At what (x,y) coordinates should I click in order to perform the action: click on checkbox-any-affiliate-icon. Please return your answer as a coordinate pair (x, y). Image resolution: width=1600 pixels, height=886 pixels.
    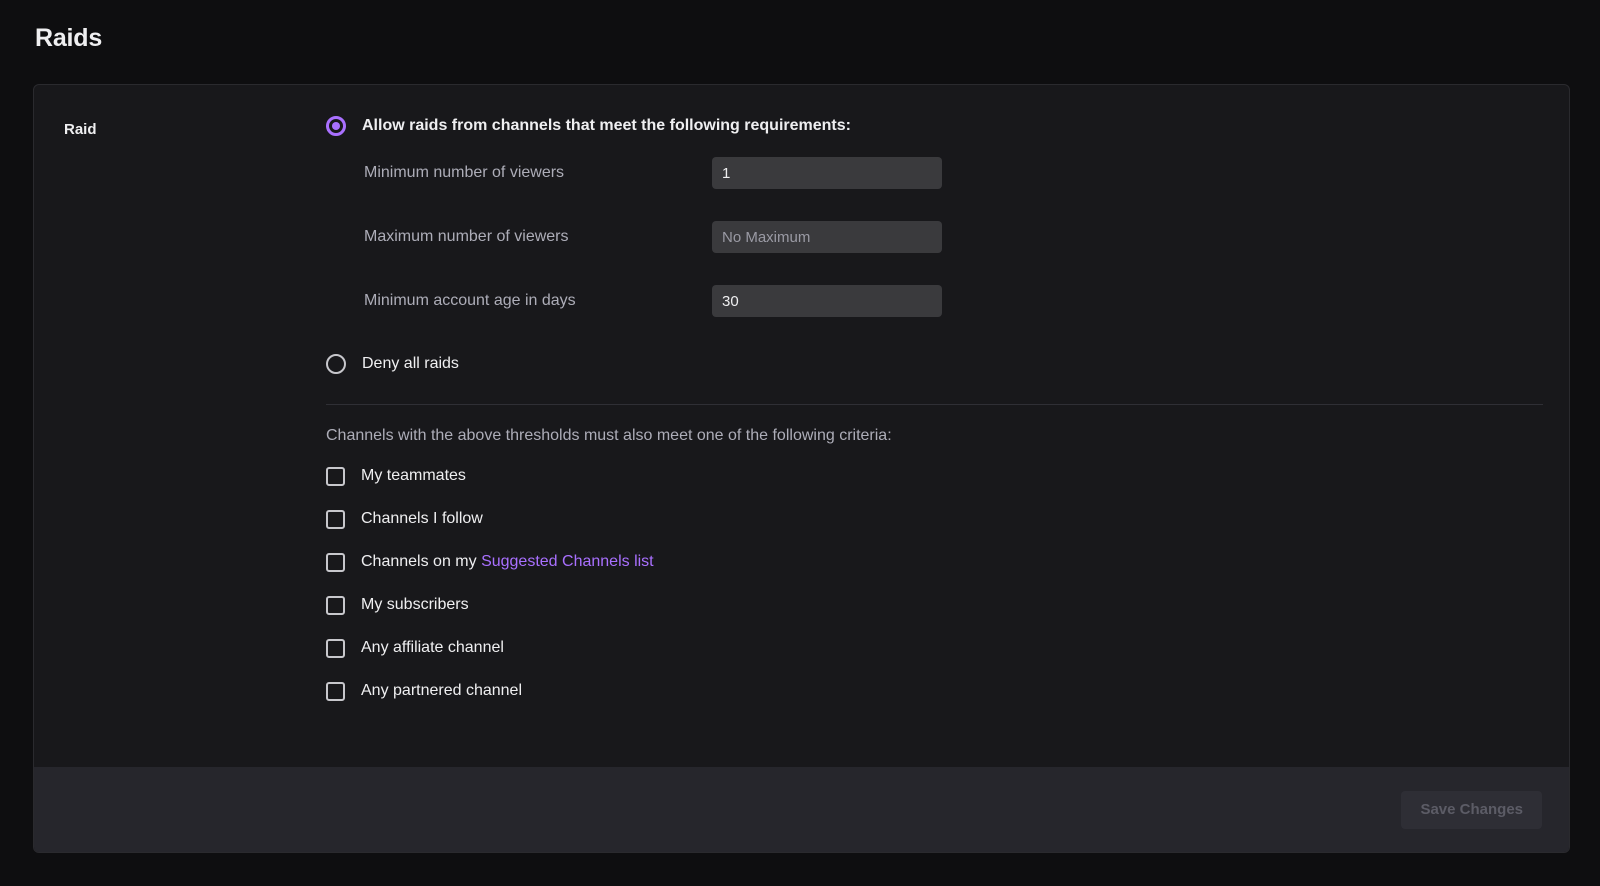
    Looking at the image, I should click on (335, 648).